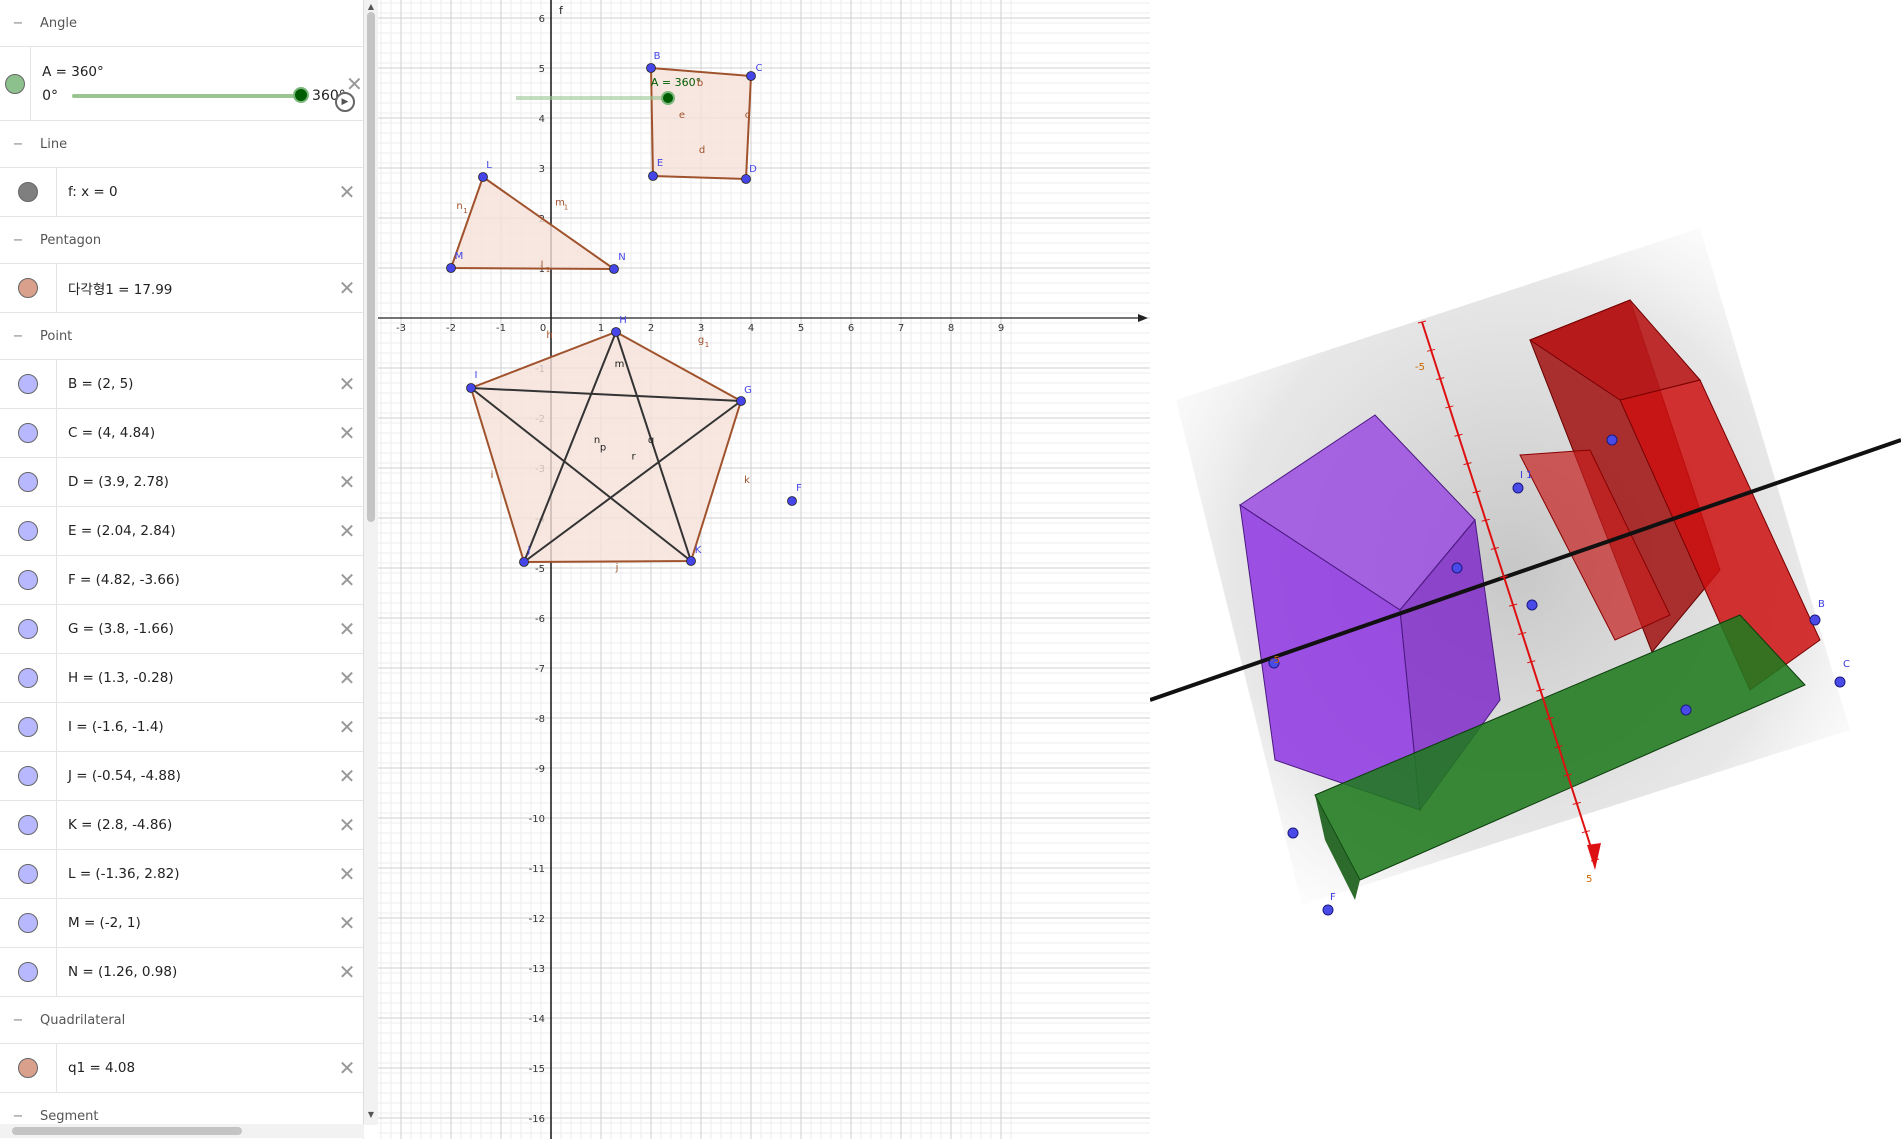 The width and height of the screenshot is (1901, 1143). I want to click on group-header-quadrilateral: − Quadrilateral, so click(181, 1020).